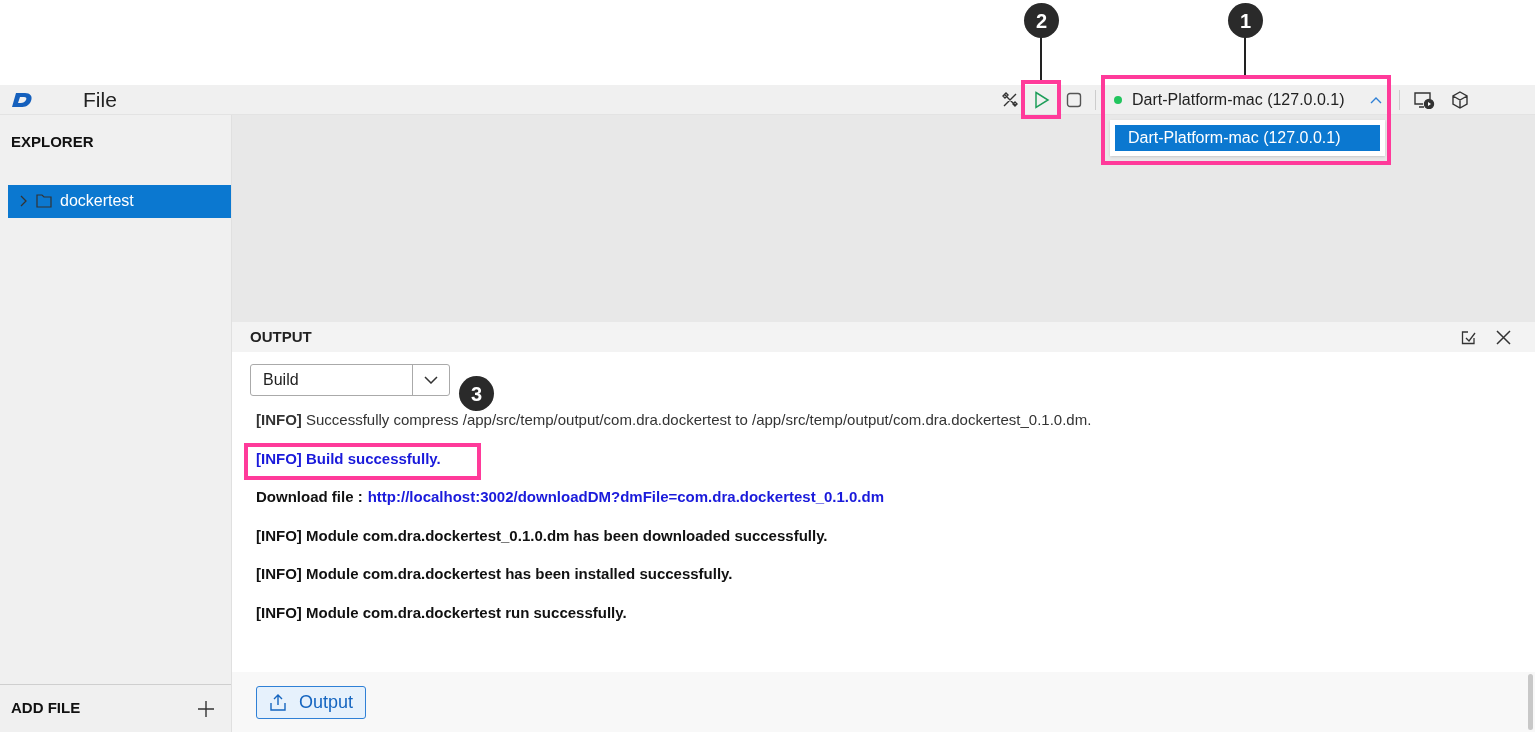 The image size is (1535, 732). Describe the element at coordinates (1468, 337) in the screenshot. I see `edit-icon` at that location.